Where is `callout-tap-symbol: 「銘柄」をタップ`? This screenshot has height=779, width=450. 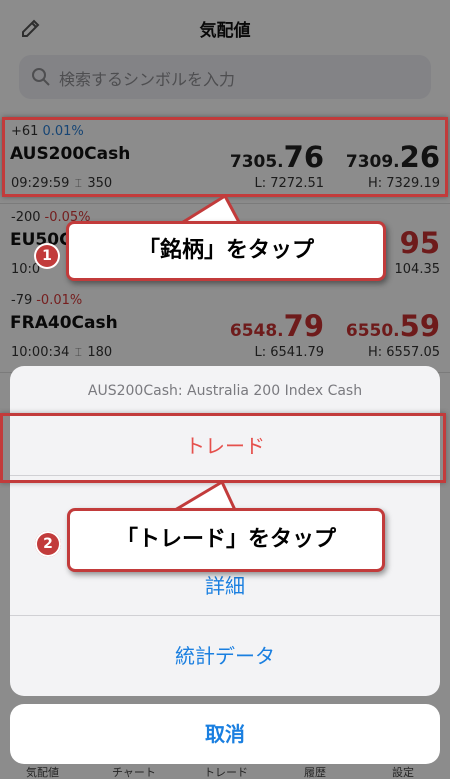 callout-tap-symbol: 「銘柄」をタップ is located at coordinates (226, 251).